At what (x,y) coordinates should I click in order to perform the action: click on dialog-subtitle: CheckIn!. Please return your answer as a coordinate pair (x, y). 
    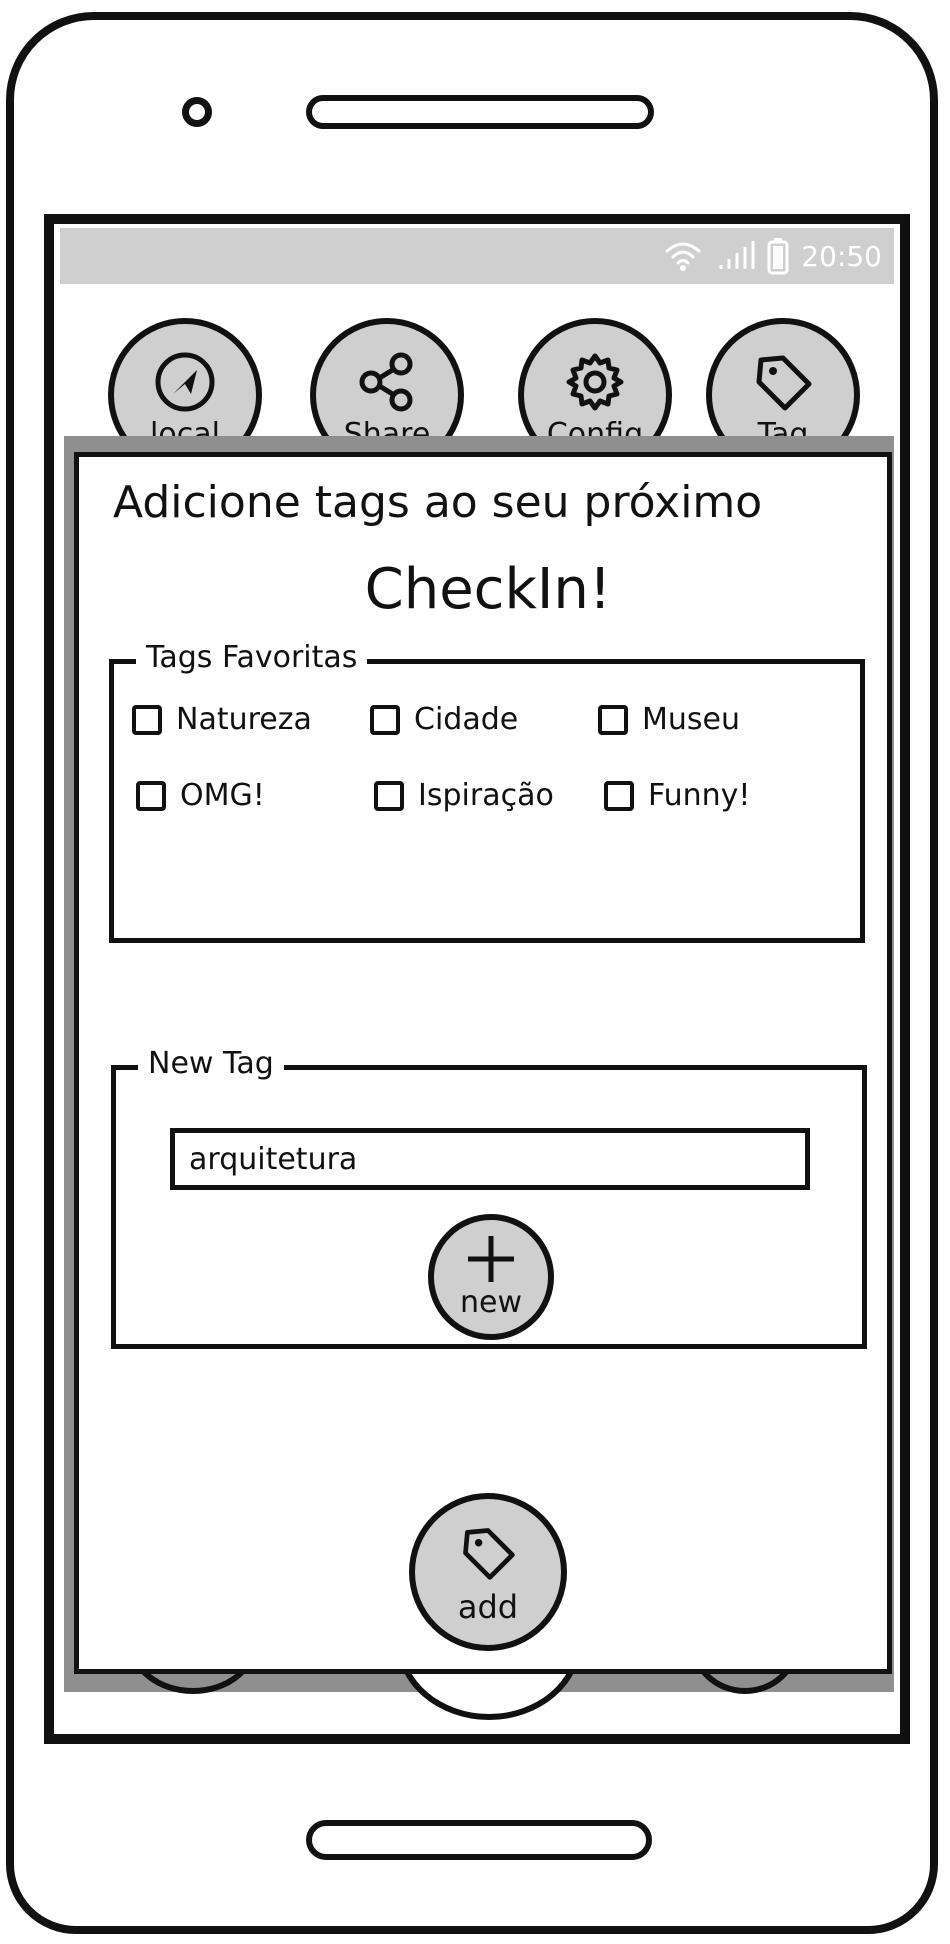
    Looking at the image, I should click on (488, 589).